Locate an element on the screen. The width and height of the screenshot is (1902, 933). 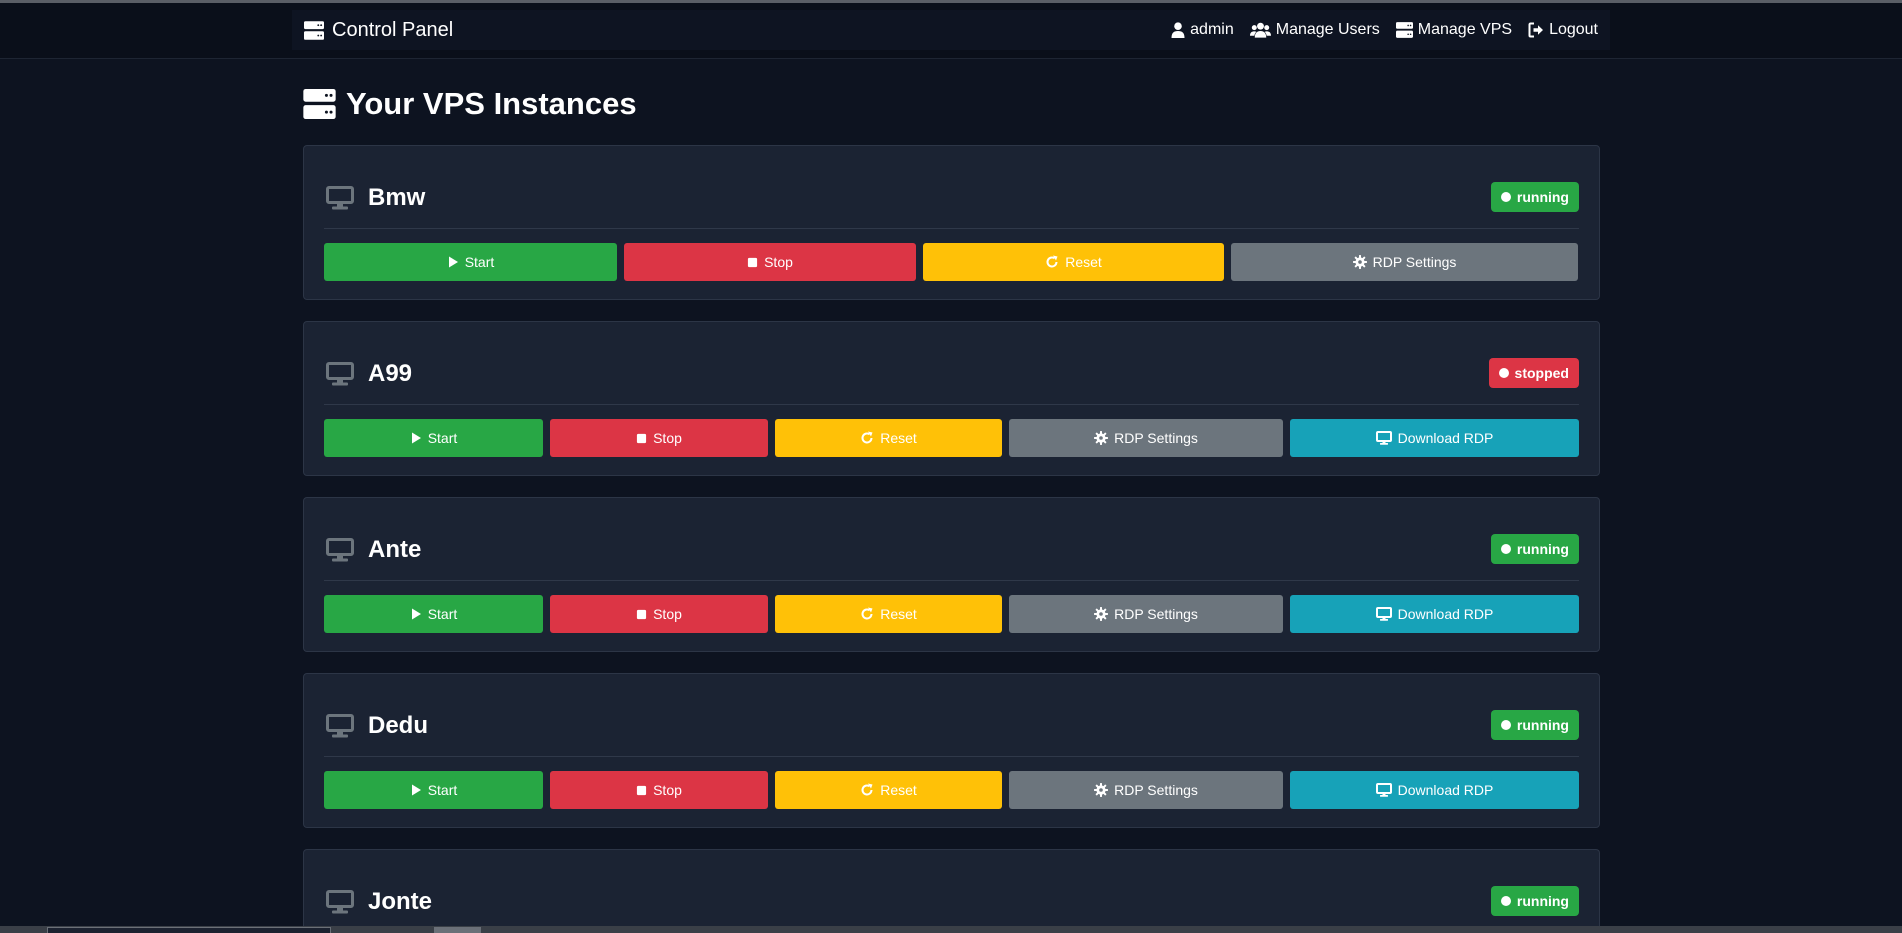
nav-link-admin-label: admin is located at coordinates (1212, 29).